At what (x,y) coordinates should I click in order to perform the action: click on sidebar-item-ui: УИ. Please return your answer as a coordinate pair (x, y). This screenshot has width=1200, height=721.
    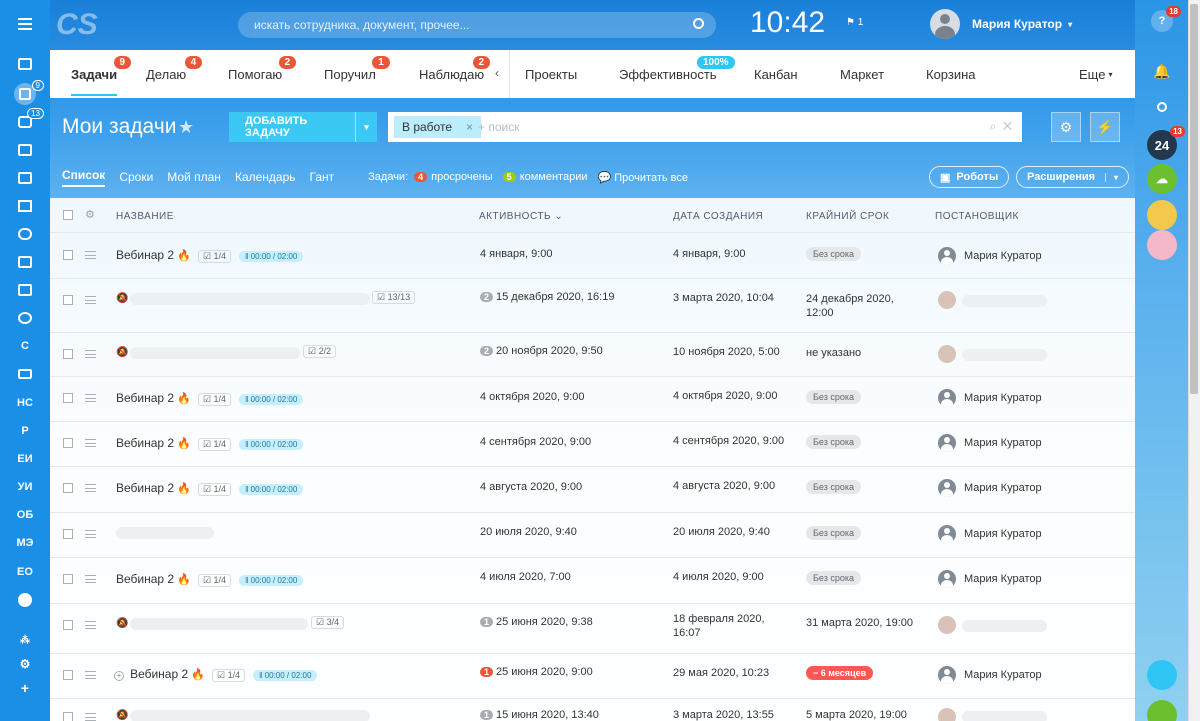
    Looking at the image, I should click on (25, 487).